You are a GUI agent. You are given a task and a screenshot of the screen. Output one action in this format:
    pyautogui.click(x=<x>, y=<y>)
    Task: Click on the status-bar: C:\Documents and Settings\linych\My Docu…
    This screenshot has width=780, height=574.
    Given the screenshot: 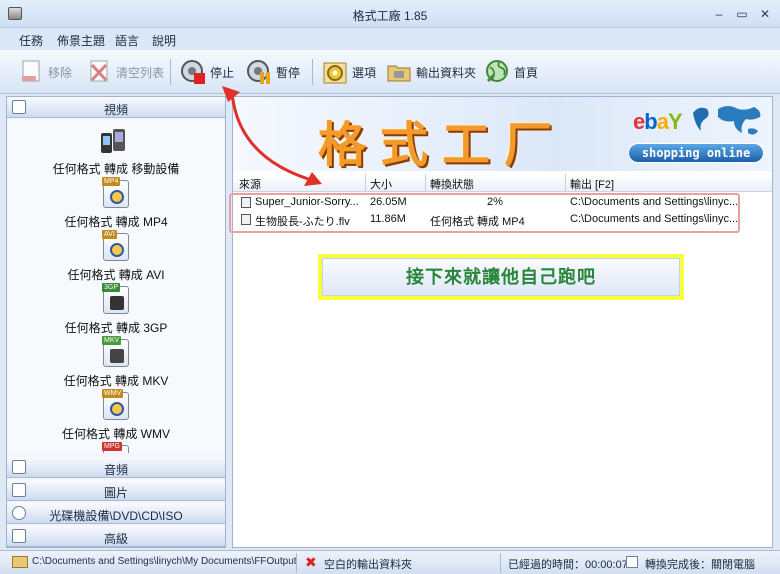 What is the action you would take?
    pyautogui.click(x=390, y=562)
    